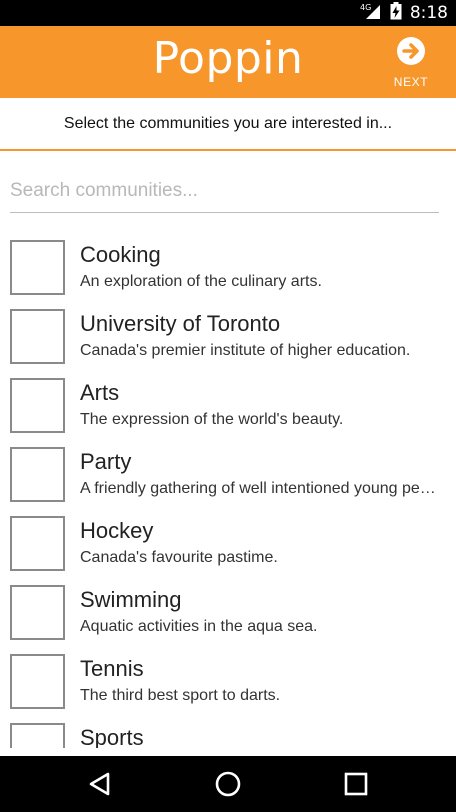  What do you see at coordinates (112, 736) in the screenshot?
I see `community-title: Sports` at bounding box center [112, 736].